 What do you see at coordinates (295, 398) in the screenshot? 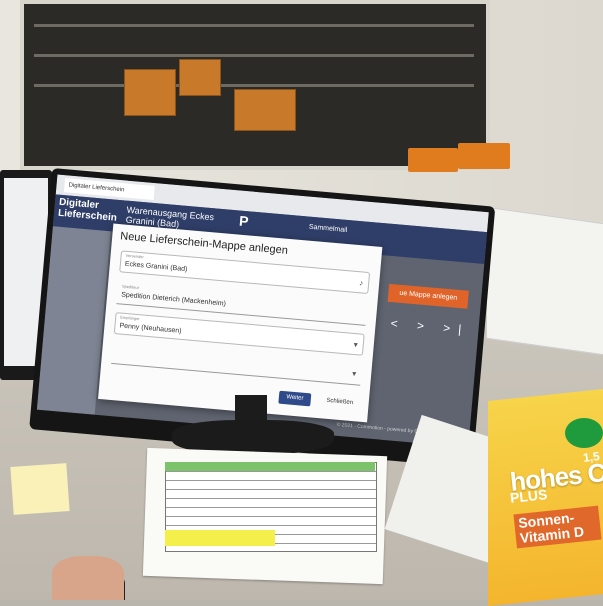
I see `continue-button: Weiter` at bounding box center [295, 398].